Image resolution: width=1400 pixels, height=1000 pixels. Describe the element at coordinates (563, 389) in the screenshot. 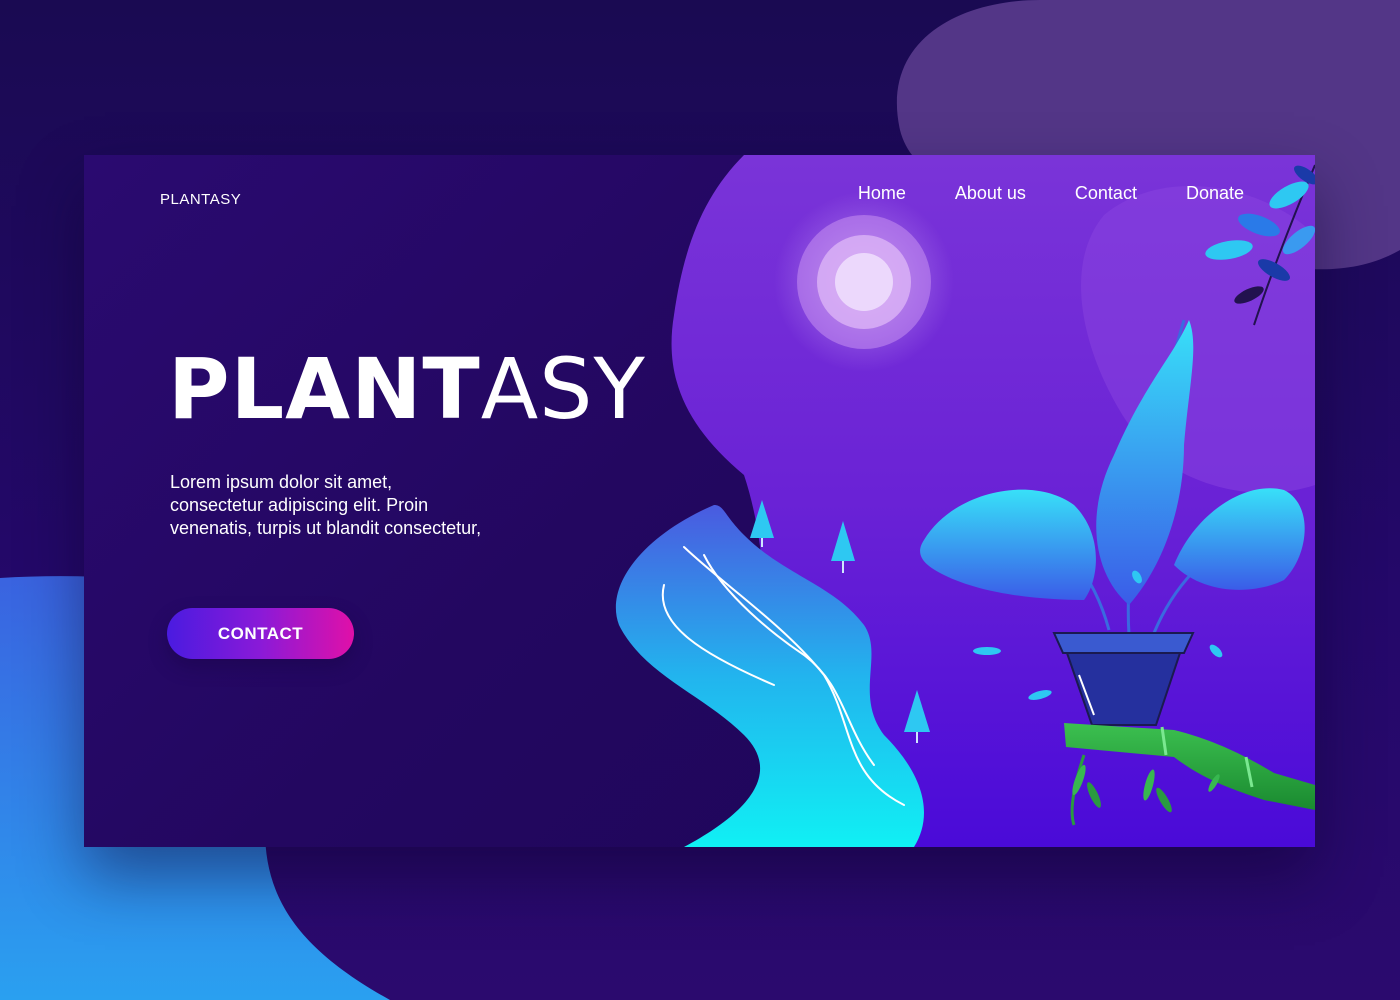

I see `hero-title-light: ASY` at that location.